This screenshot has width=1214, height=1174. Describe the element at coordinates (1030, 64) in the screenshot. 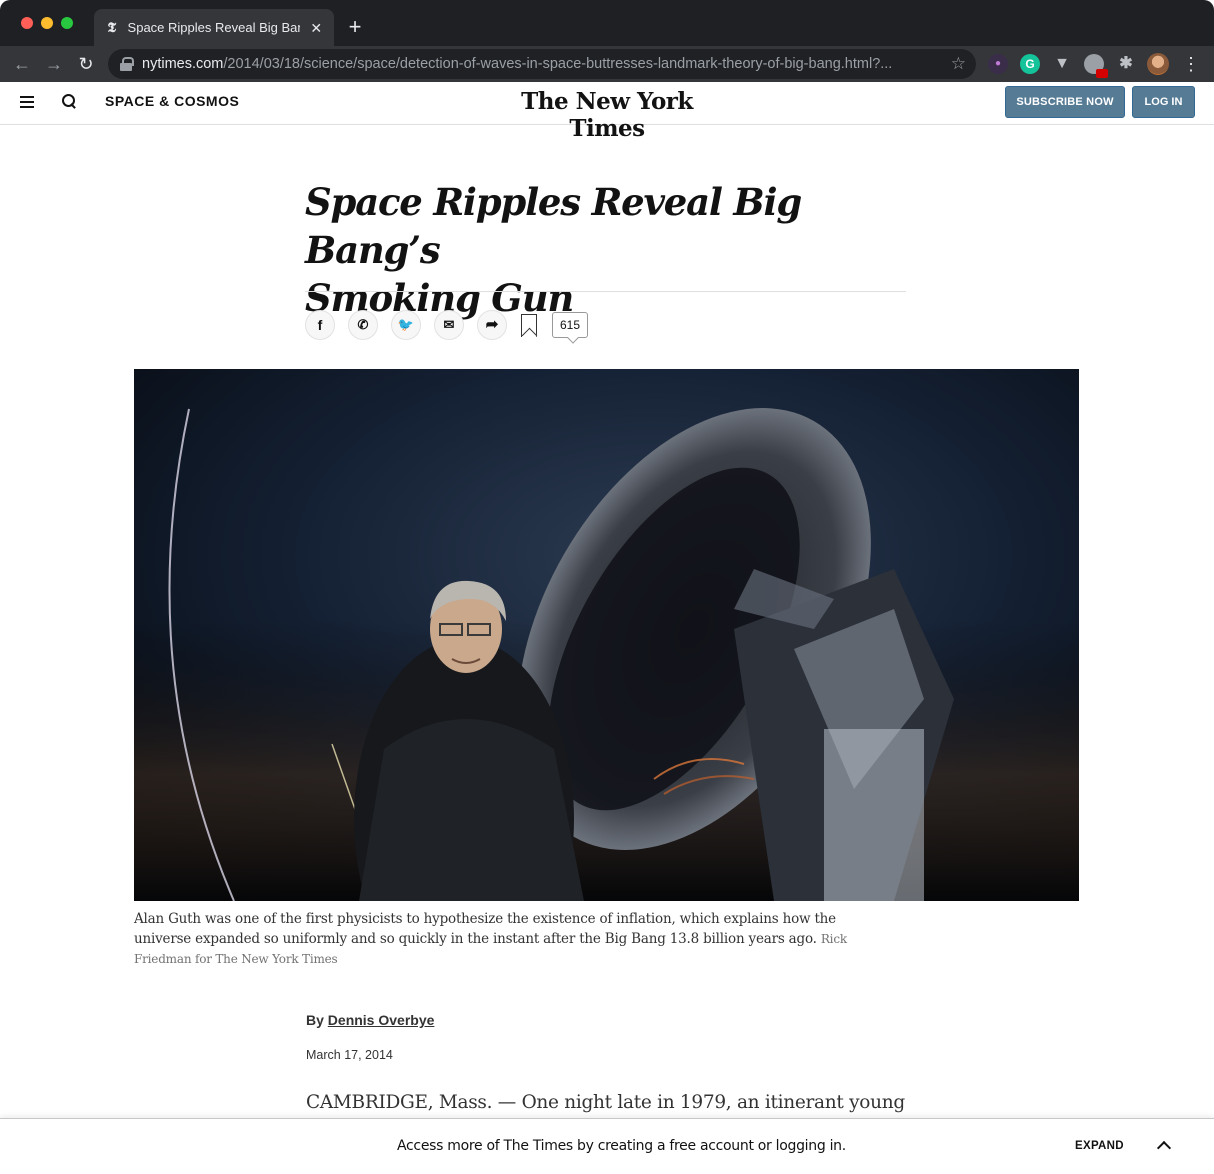

I see `grammarly-extension-icon: G` at that location.